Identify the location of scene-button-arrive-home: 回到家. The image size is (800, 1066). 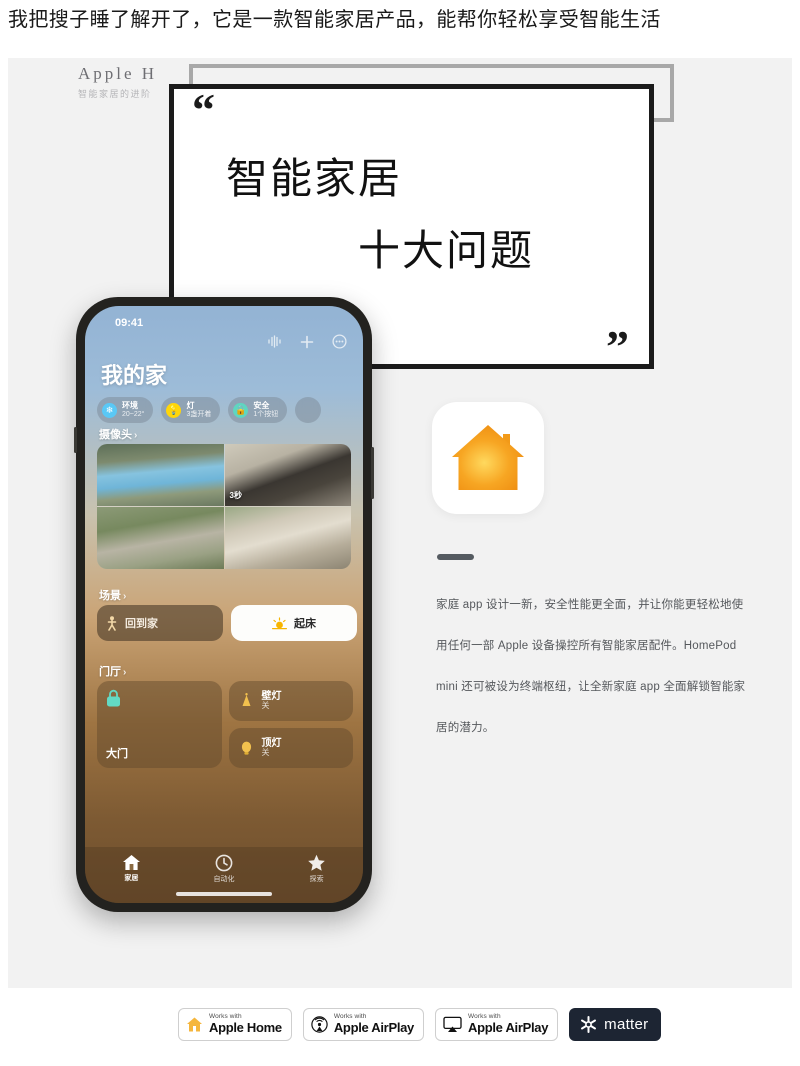
(160, 623).